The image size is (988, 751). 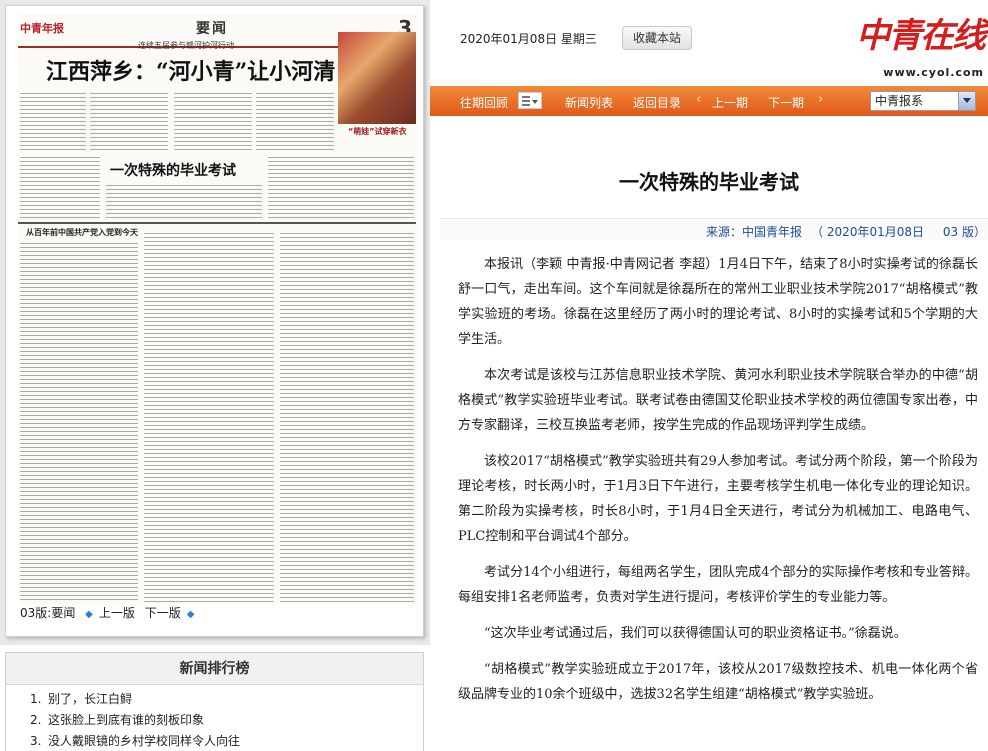 I want to click on past-issues-link: 往期回顾, so click(x=484, y=102).